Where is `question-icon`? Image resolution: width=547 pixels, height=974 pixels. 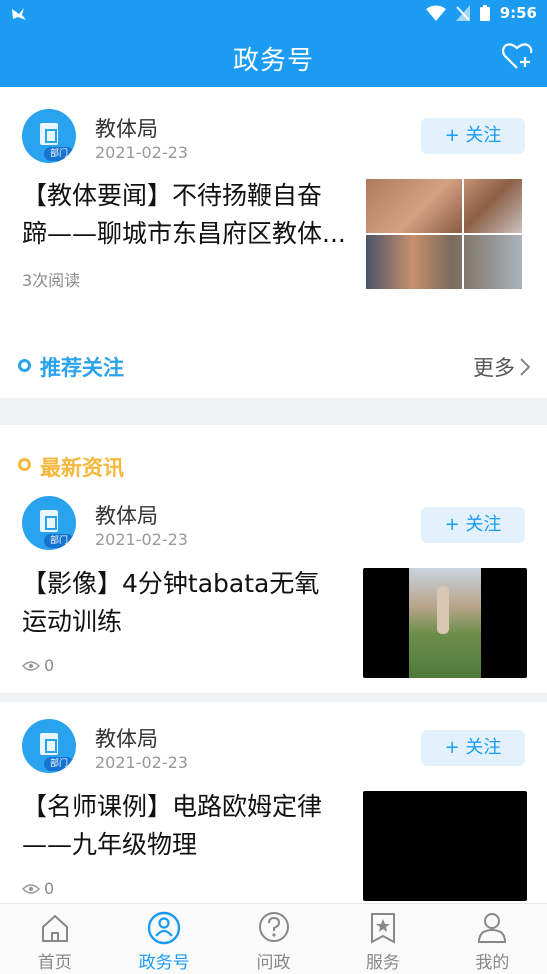 question-icon is located at coordinates (273, 927).